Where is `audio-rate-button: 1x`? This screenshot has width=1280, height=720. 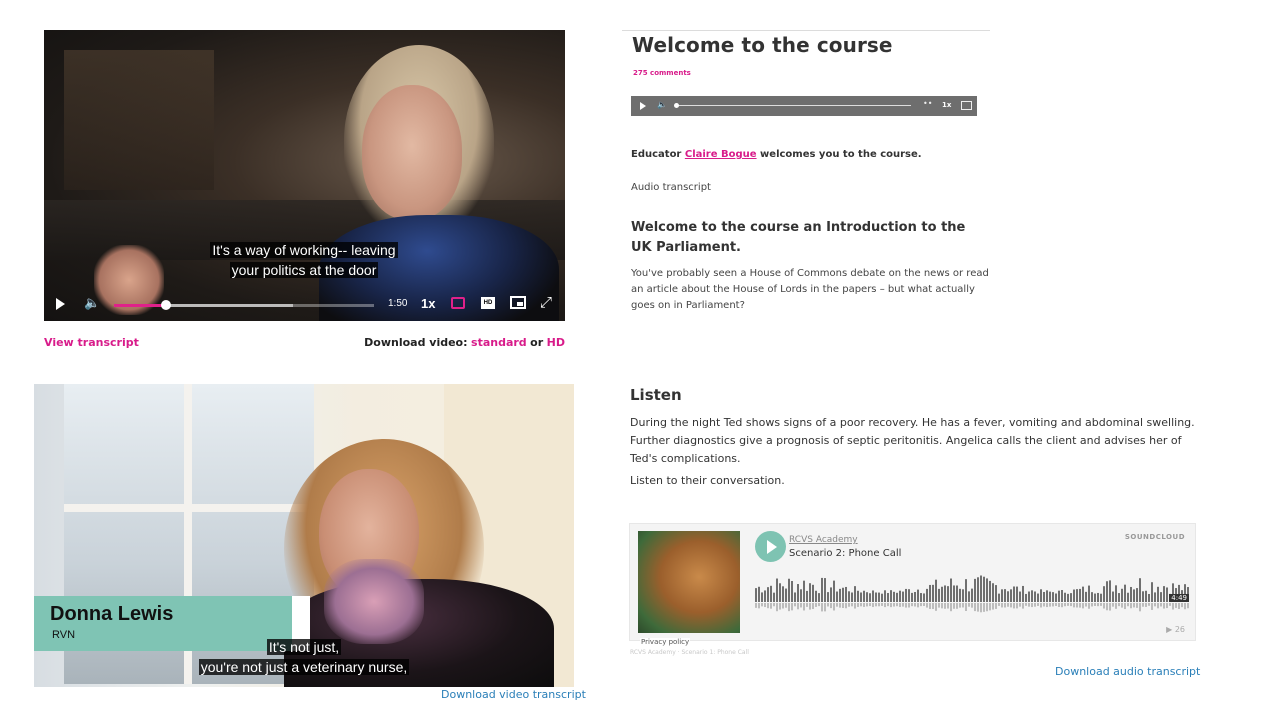 audio-rate-button: 1x is located at coordinates (946, 105).